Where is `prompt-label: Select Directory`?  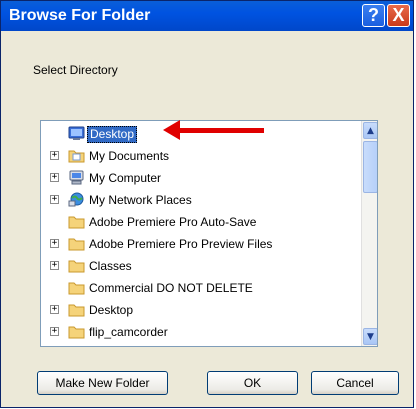 prompt-label: Select Directory is located at coordinates (75, 70).